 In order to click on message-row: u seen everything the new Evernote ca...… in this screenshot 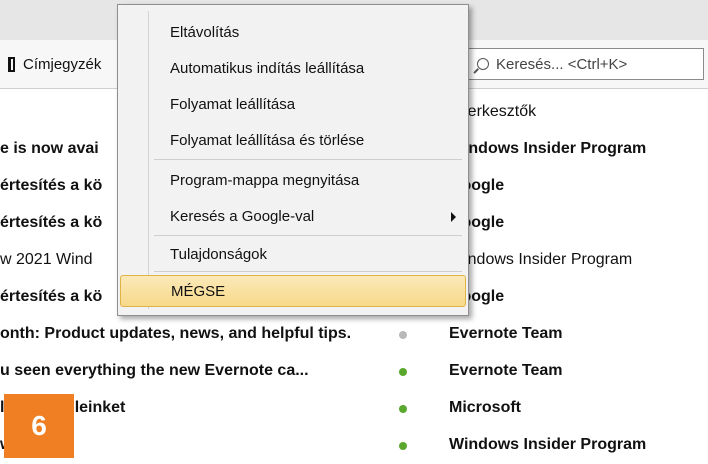, I will do `click(354, 371)`.